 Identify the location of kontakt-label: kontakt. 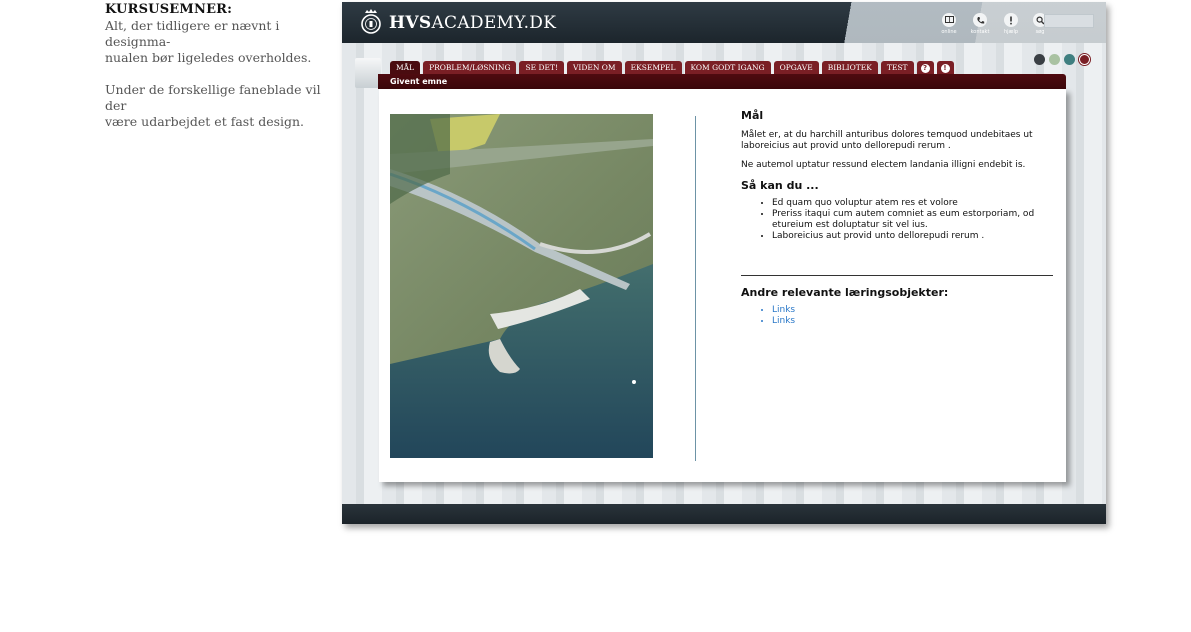
(980, 32).